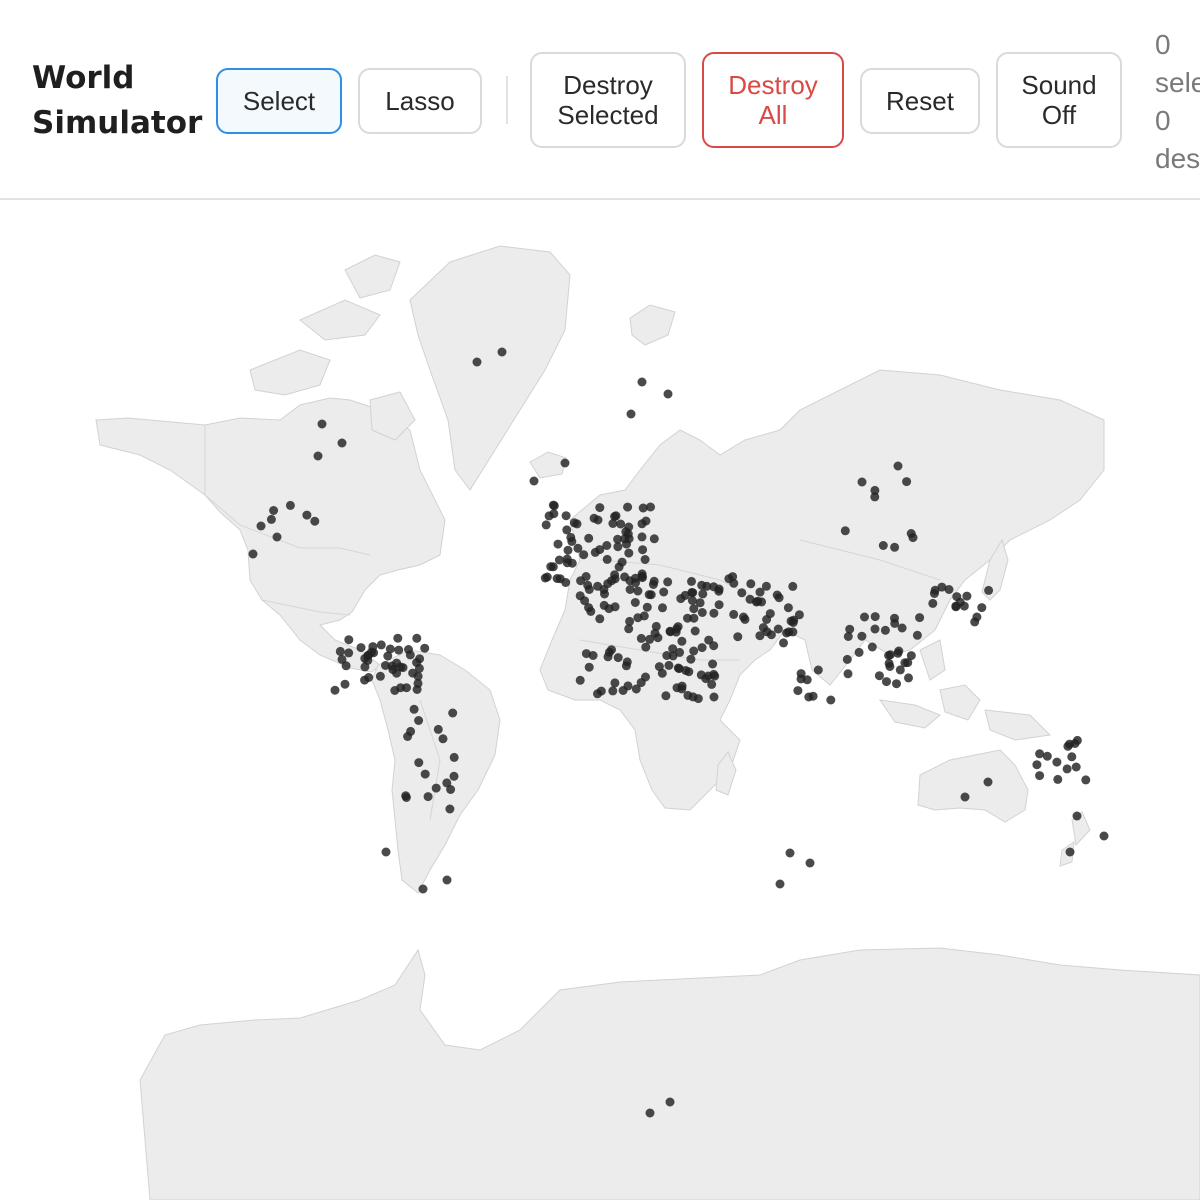 Image resolution: width=1200 pixels, height=1200 pixels. I want to click on select-tool-button: Select, so click(279, 101).